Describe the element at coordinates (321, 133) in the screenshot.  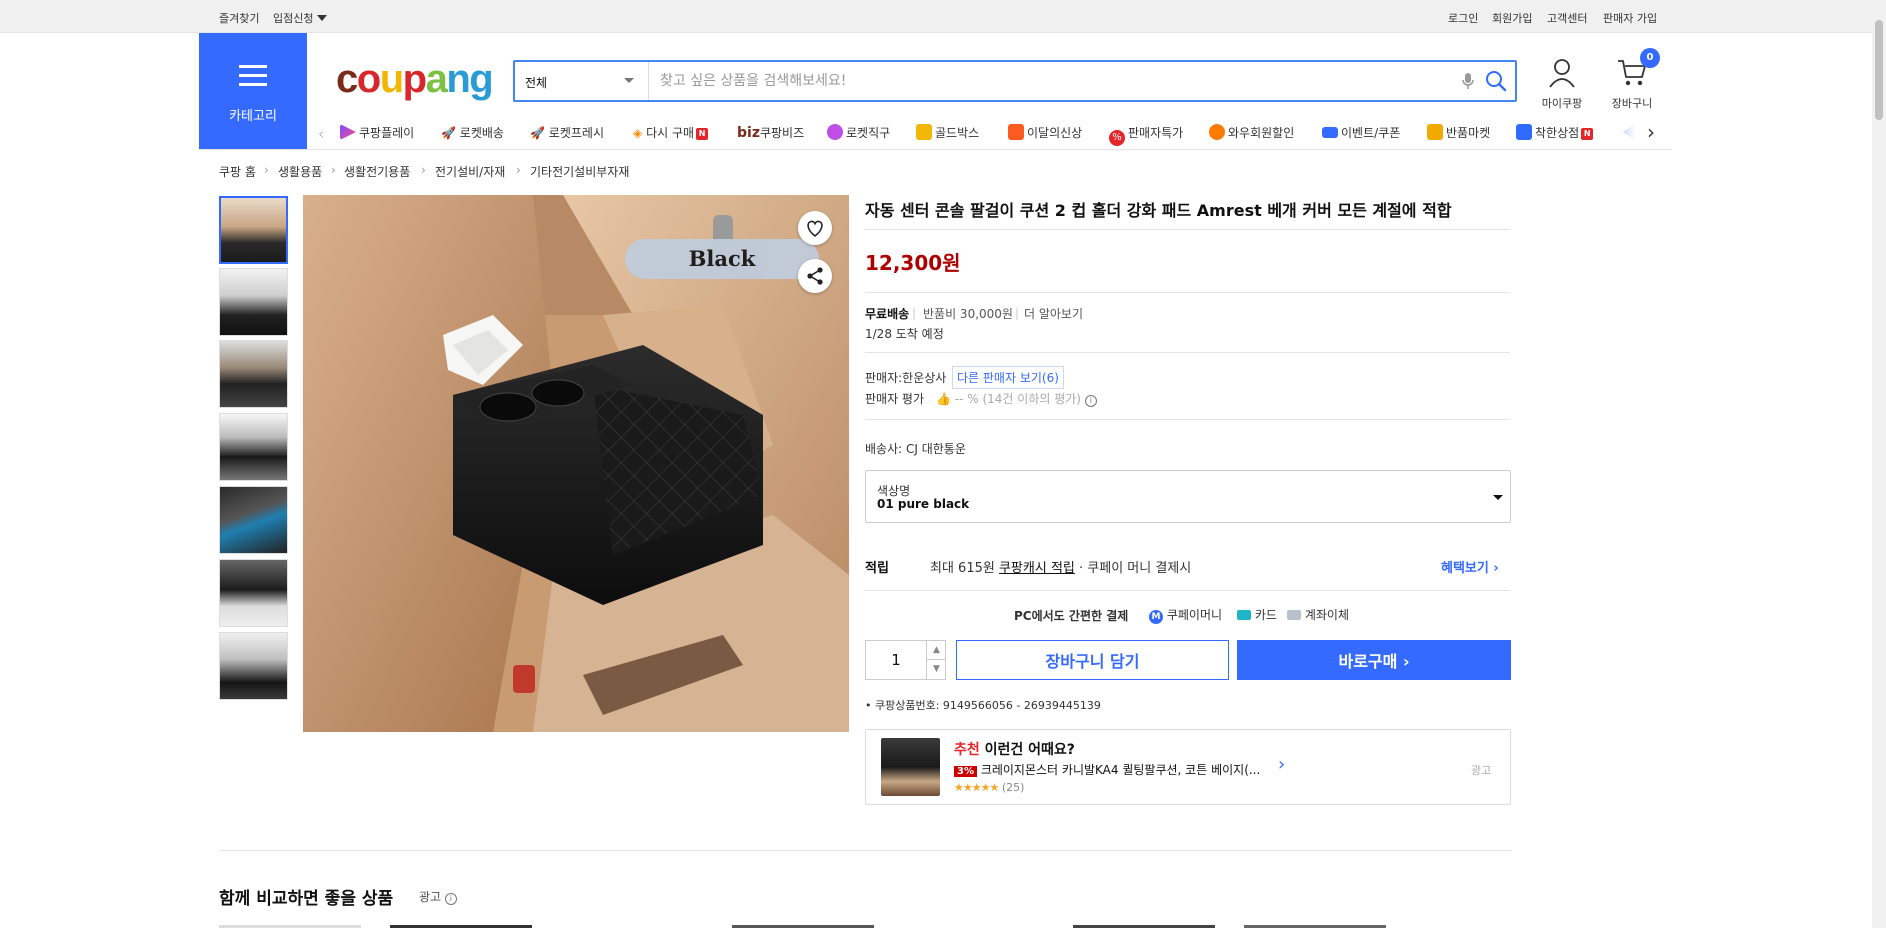
I see `nav-prev-arrow-icon: ‹` at that location.